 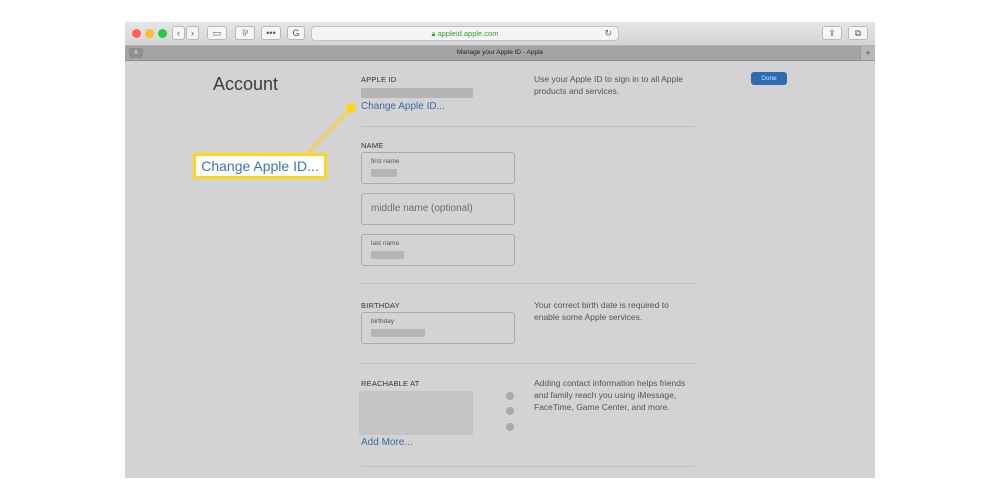 I want to click on callout-line, so click(x=328, y=132).